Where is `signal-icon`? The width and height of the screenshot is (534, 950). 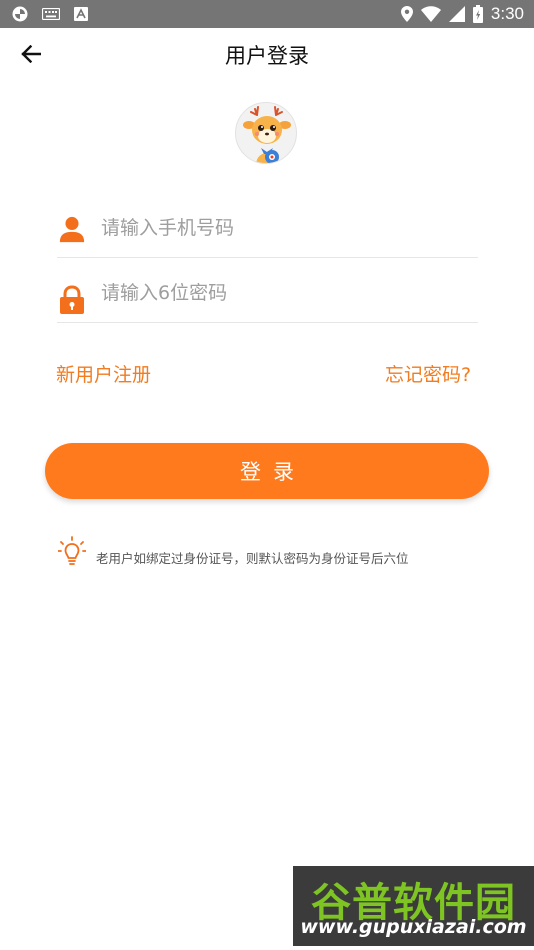
signal-icon is located at coordinates (456, 14).